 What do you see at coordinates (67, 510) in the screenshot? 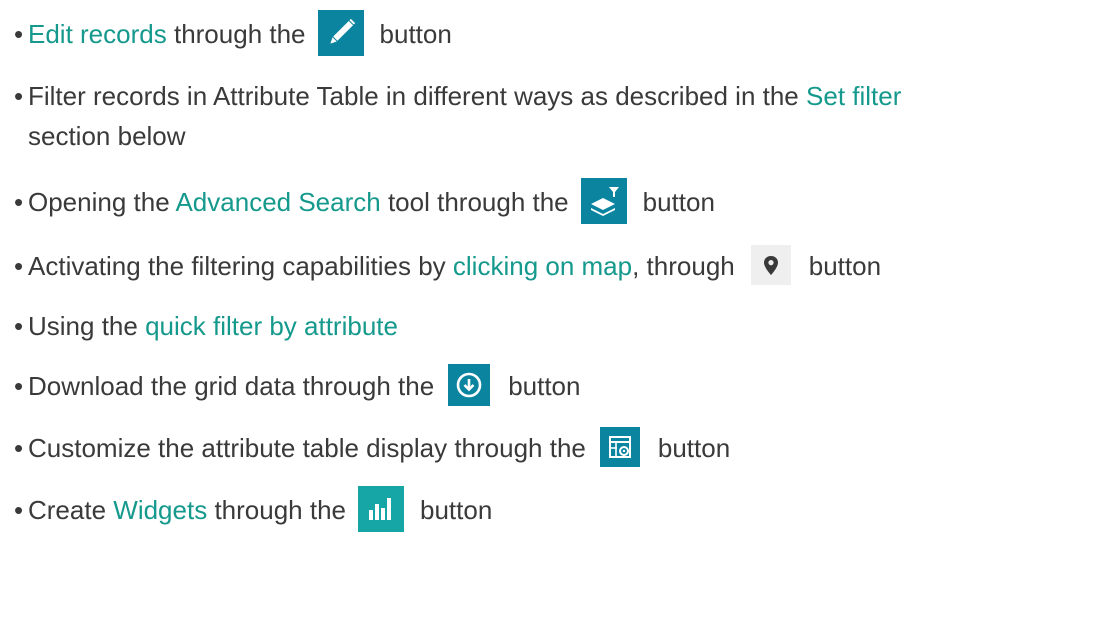
I see `item-text: Create` at bounding box center [67, 510].